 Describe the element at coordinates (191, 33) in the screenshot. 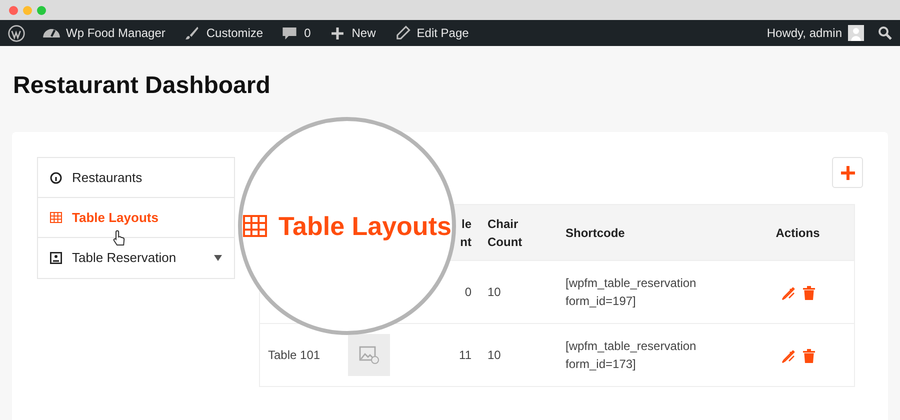

I see `brush-icon` at that location.